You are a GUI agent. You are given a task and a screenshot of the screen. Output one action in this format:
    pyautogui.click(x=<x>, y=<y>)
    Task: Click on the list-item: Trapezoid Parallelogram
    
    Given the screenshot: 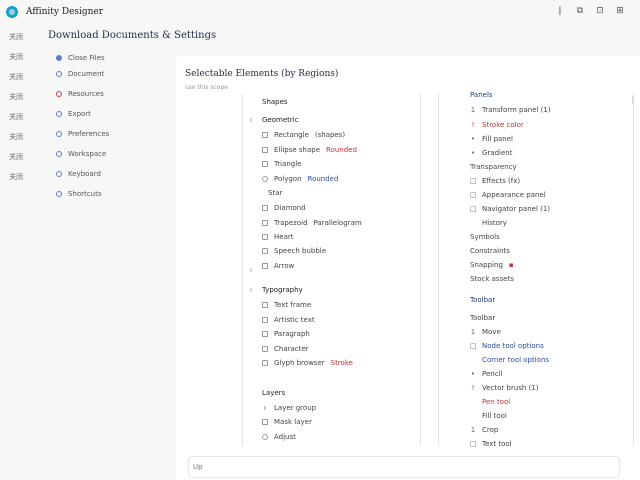 What is the action you would take?
    pyautogui.click(x=312, y=223)
    